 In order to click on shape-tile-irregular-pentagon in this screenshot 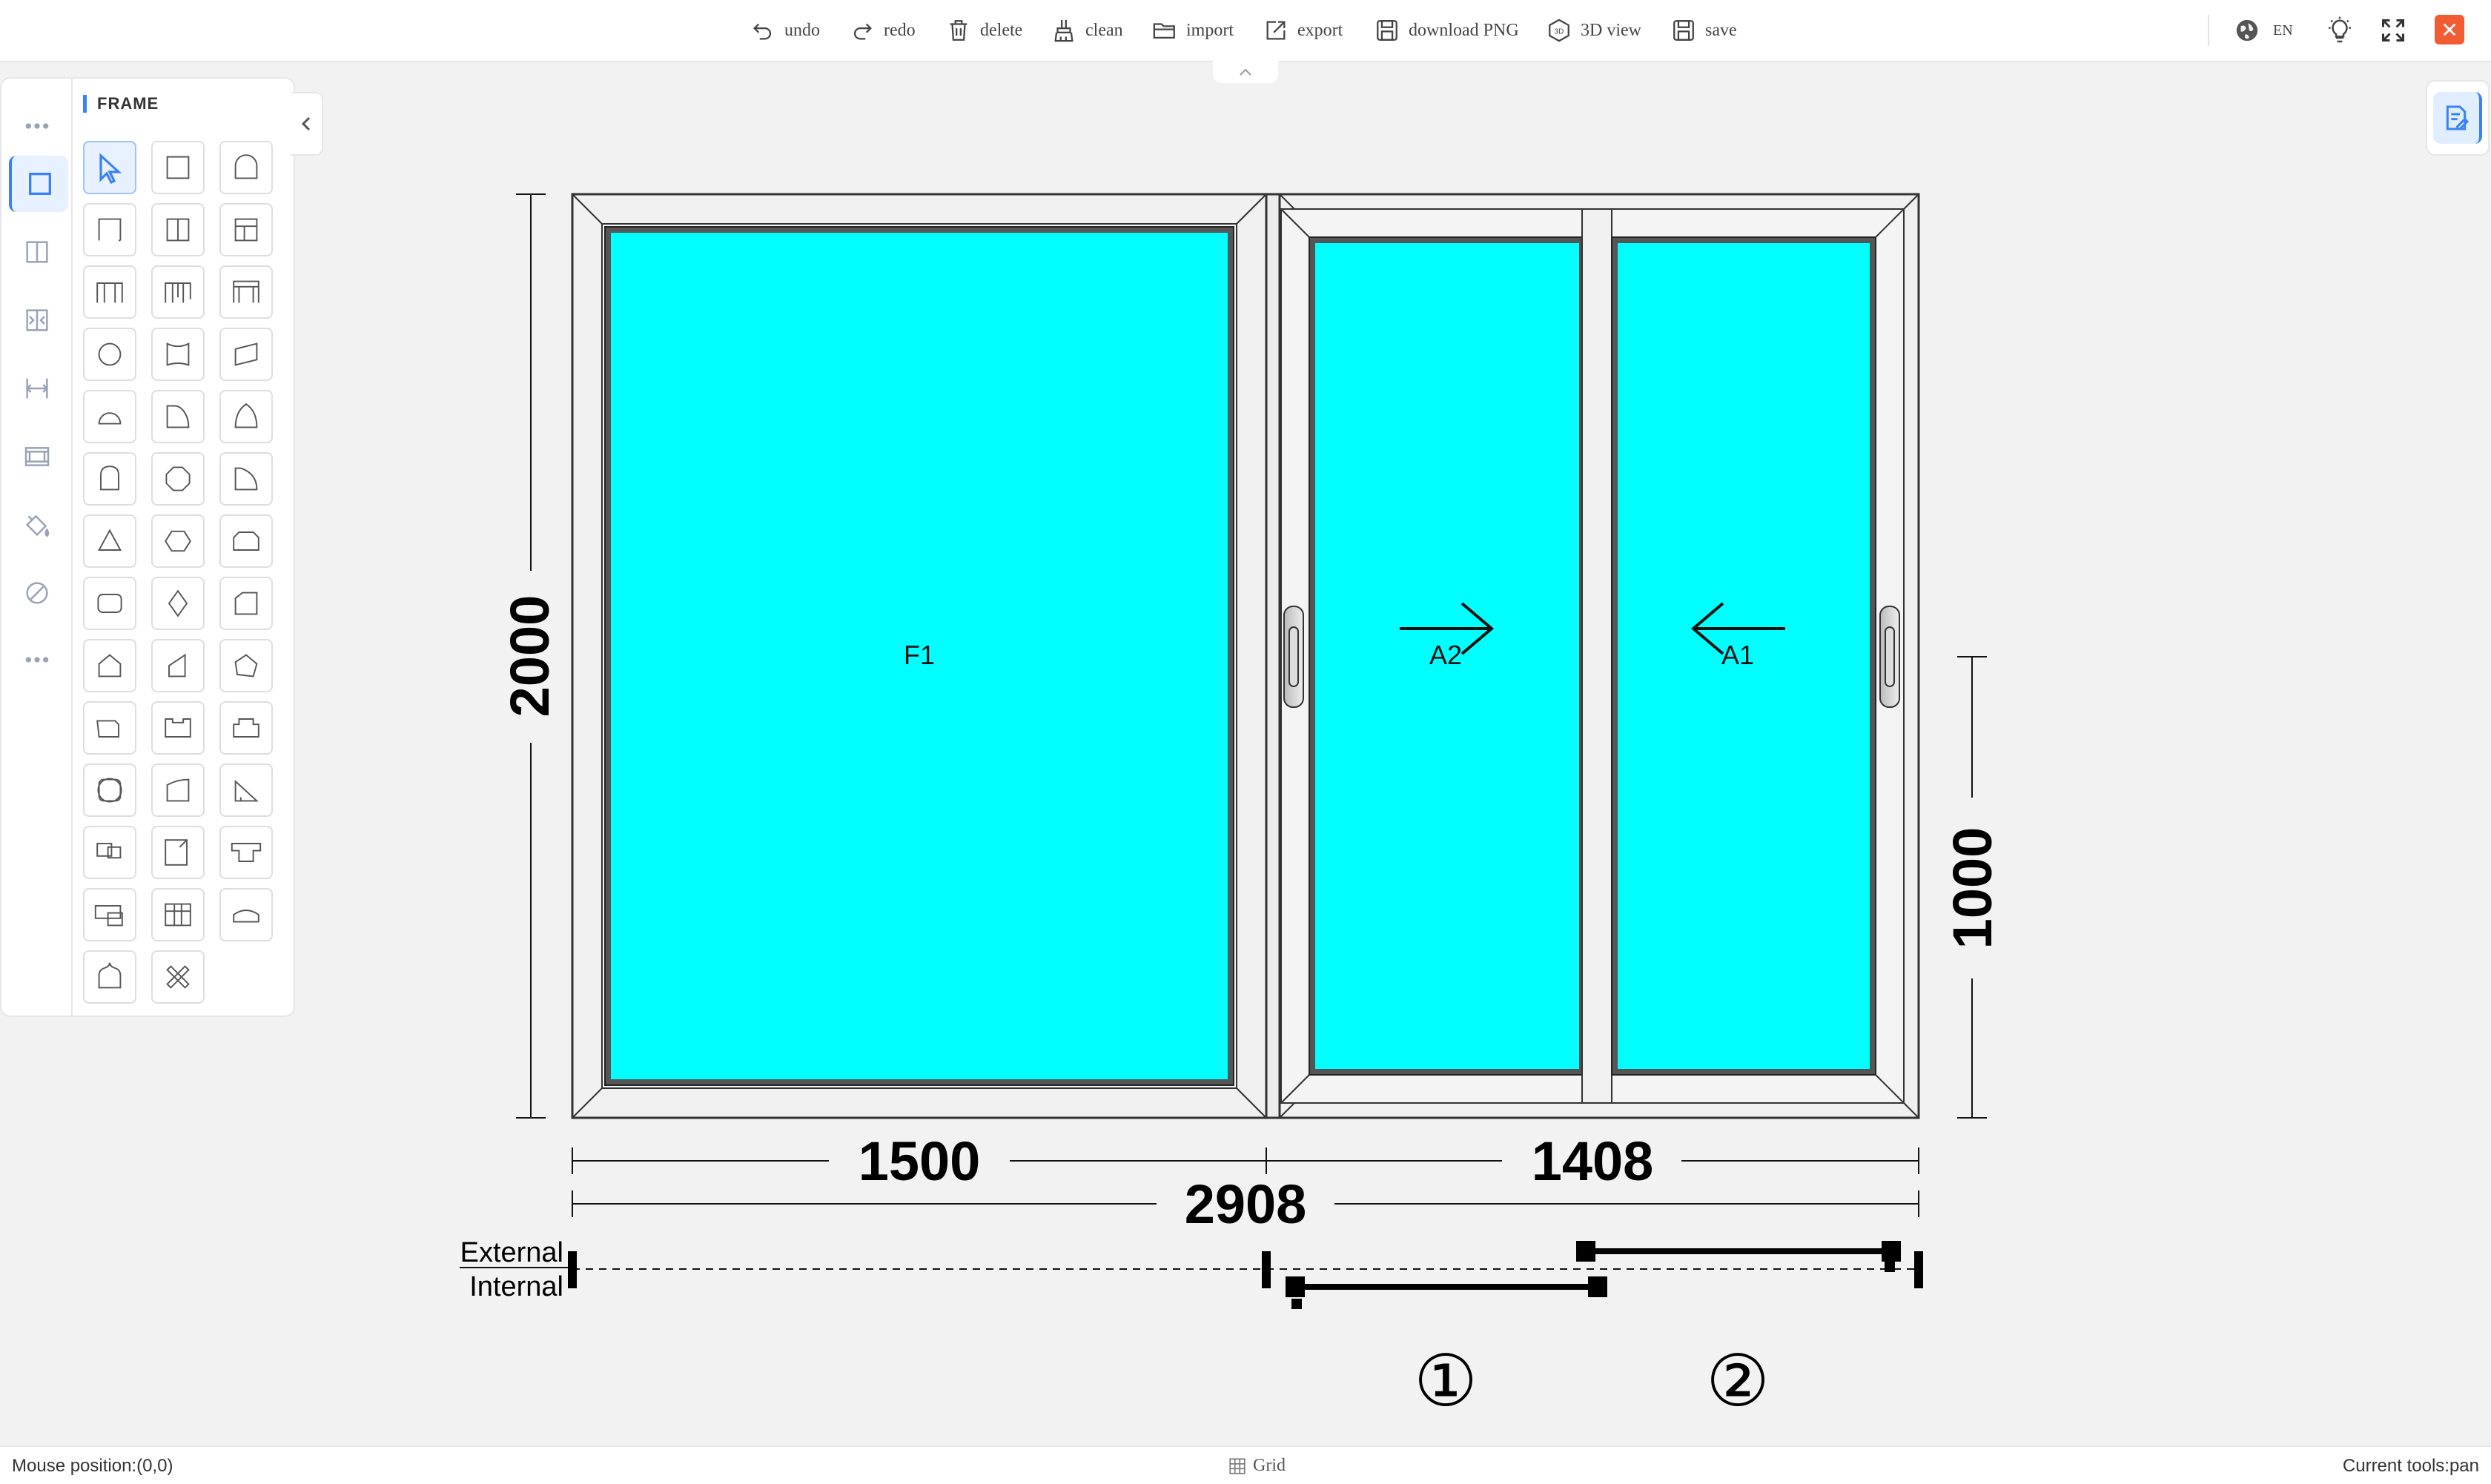, I will do `click(246, 665)`.